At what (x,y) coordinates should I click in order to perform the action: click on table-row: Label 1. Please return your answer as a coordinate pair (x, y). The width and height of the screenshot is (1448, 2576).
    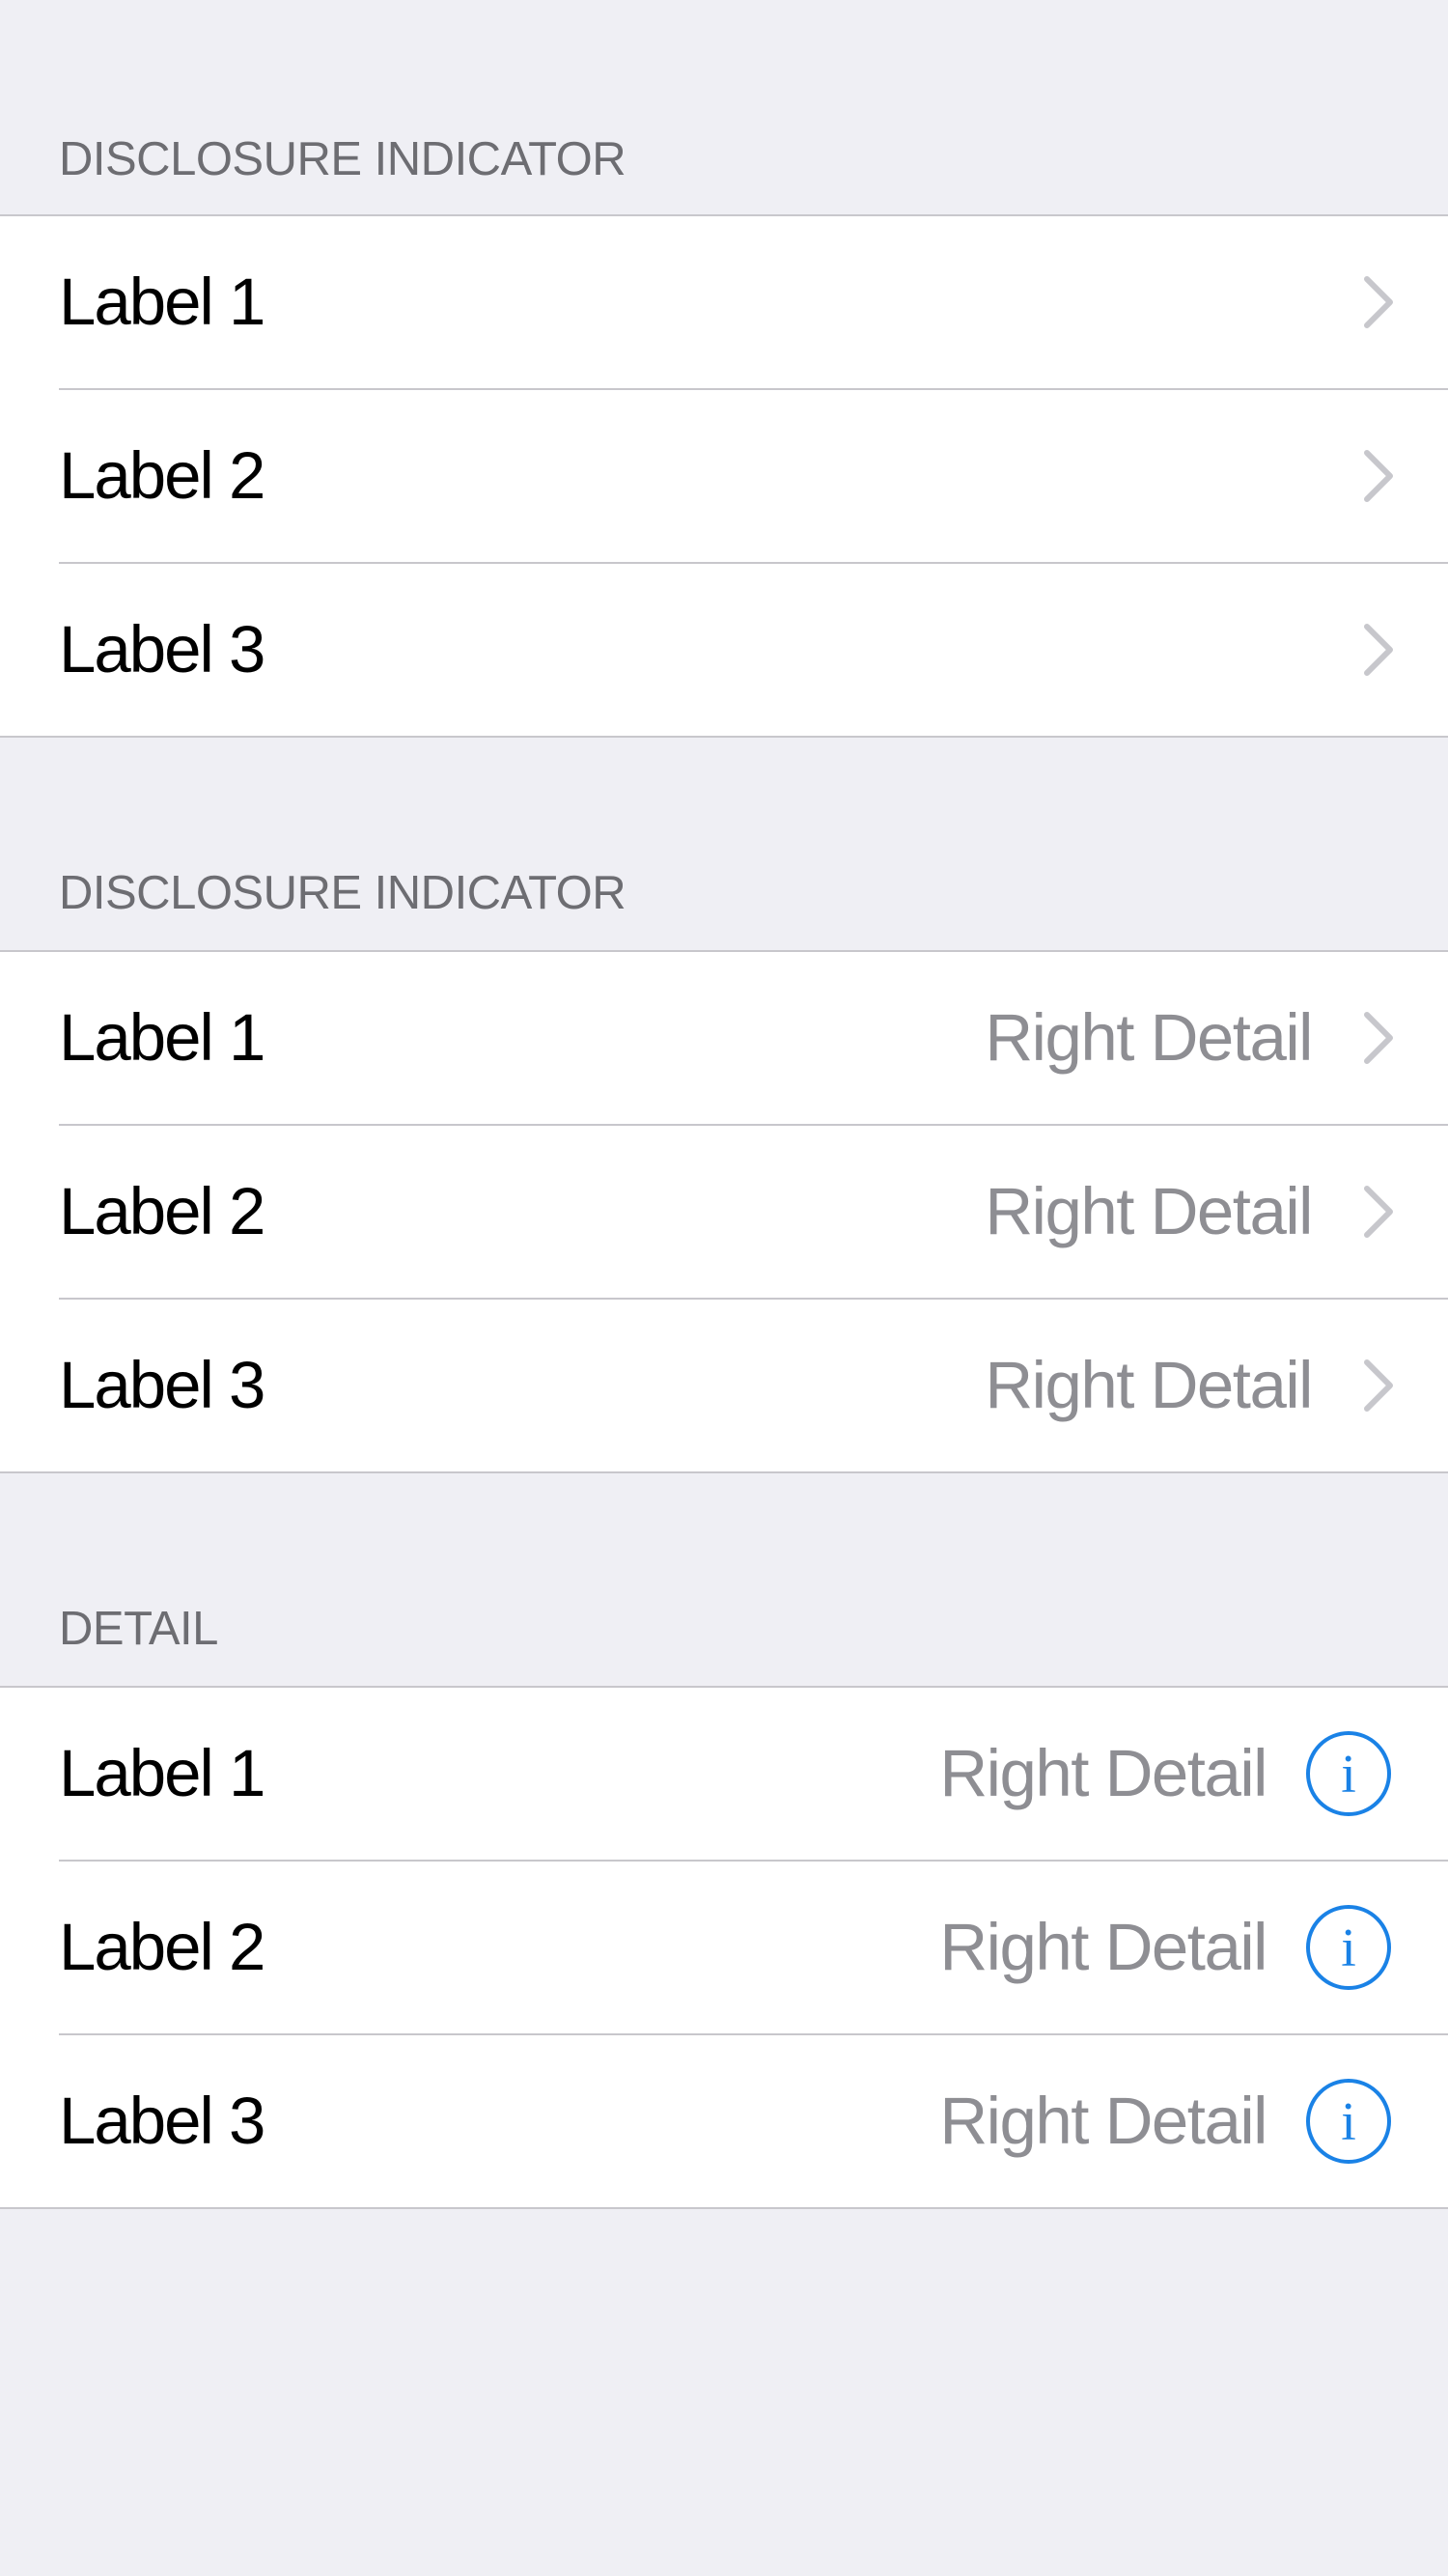
    Looking at the image, I should click on (724, 303).